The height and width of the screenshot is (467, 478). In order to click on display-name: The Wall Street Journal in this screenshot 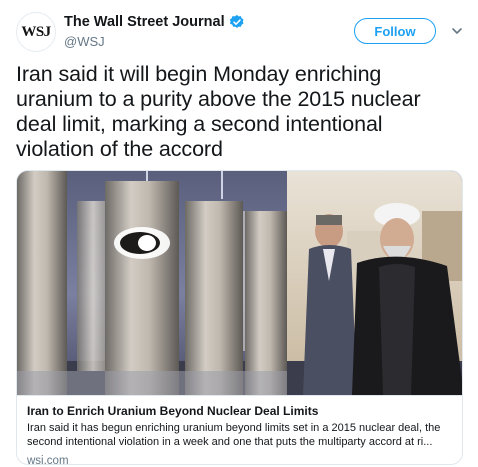, I will do `click(144, 22)`.